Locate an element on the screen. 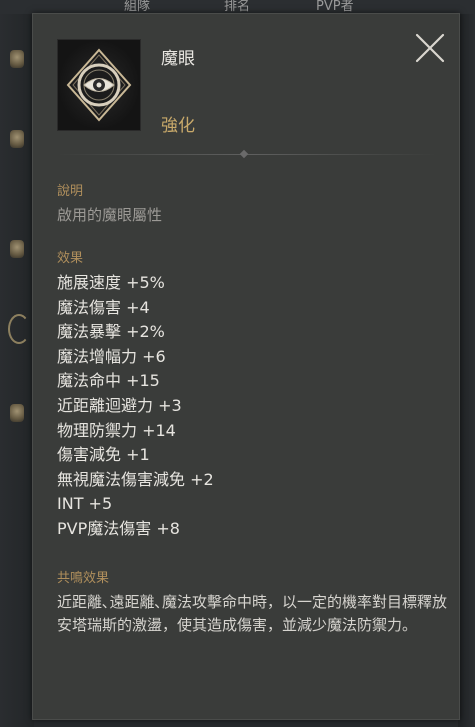 Image resolution: width=475 pixels, height=727 pixels. divider-ornament is located at coordinates (244, 154).